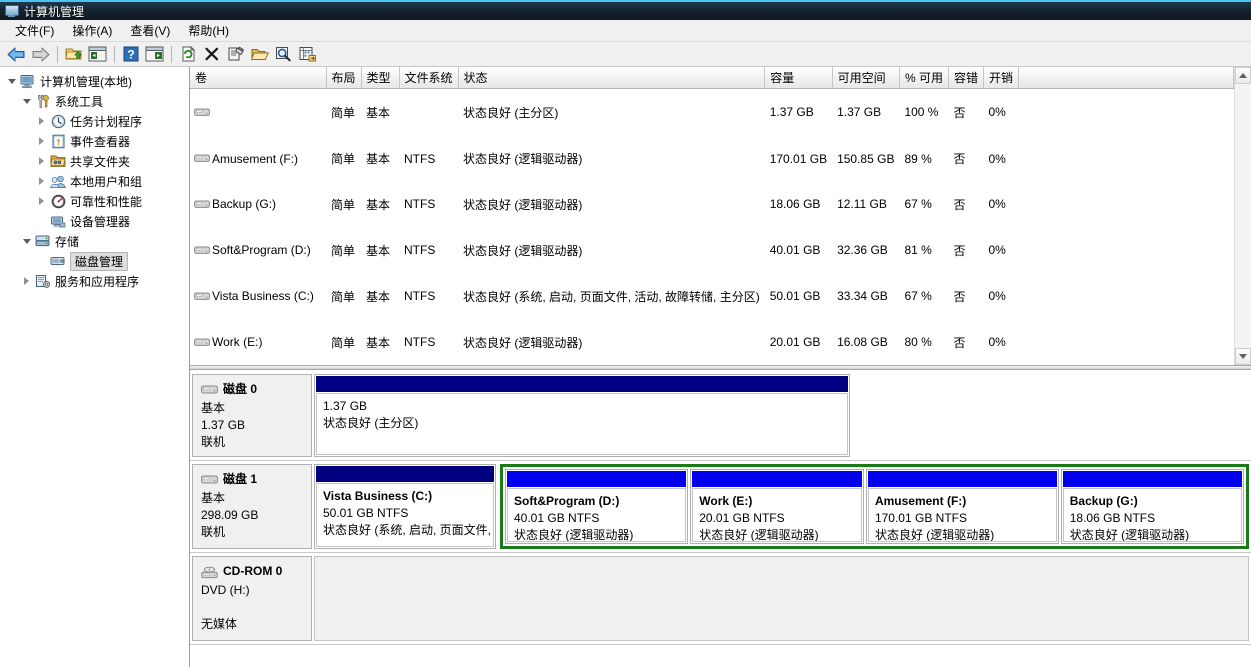 Image resolution: width=1251 pixels, height=667 pixels. What do you see at coordinates (924, 78) in the screenshot?
I see `column-header-percent-free: % 可用` at bounding box center [924, 78].